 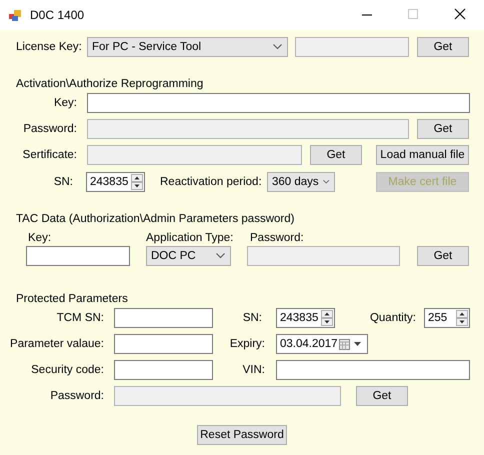 I want to click on calendar-icon, so click(x=344, y=344).